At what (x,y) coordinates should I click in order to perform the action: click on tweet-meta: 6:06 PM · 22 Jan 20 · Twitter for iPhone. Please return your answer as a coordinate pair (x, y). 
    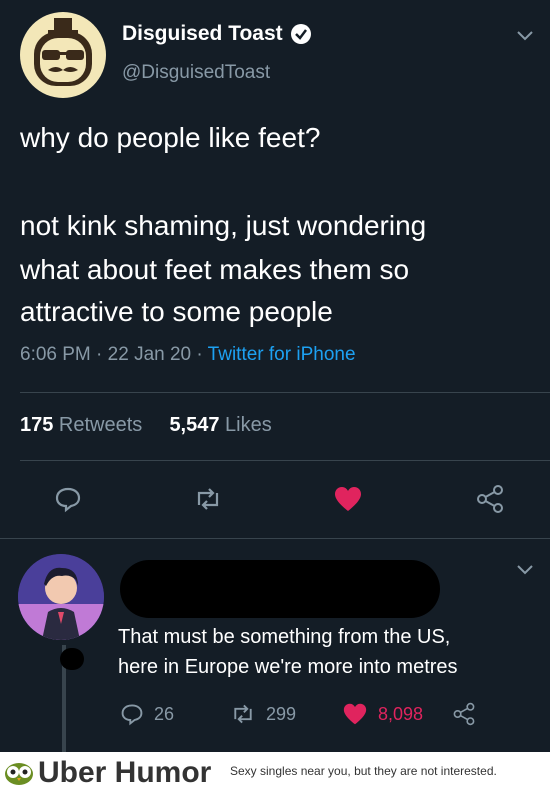
    Looking at the image, I should click on (188, 355).